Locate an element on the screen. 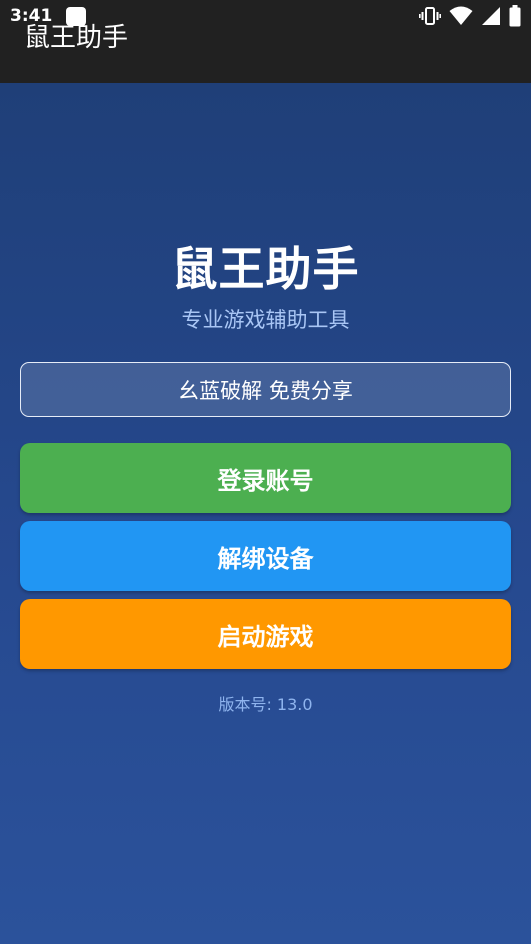 Image resolution: width=531 pixels, height=944 pixels. version-label: 版本号: 13.0 is located at coordinates (265, 704).